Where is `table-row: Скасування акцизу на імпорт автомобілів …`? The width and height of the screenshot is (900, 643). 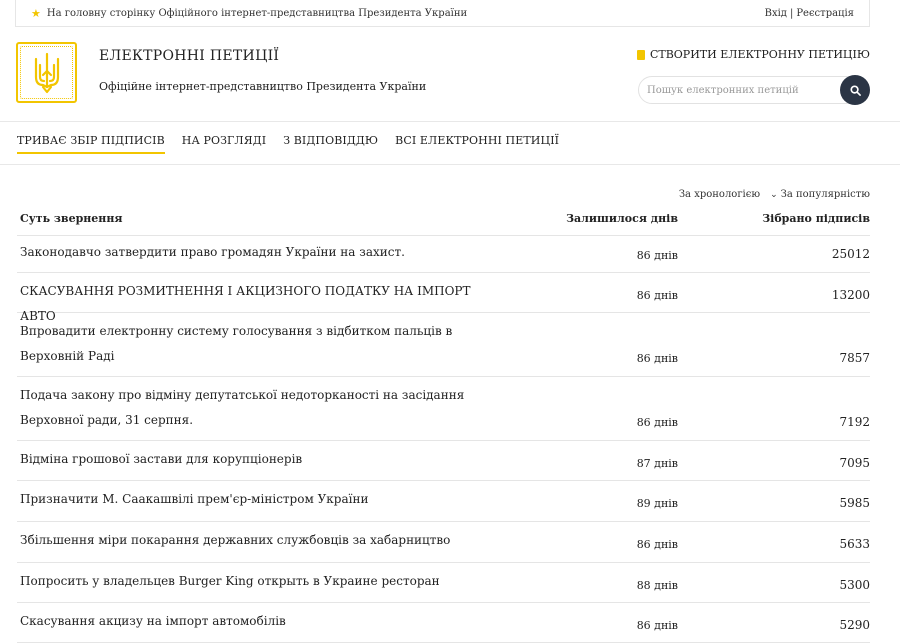 table-row: Скасування акцизу на імпорт автомобілів … is located at coordinates (443, 623).